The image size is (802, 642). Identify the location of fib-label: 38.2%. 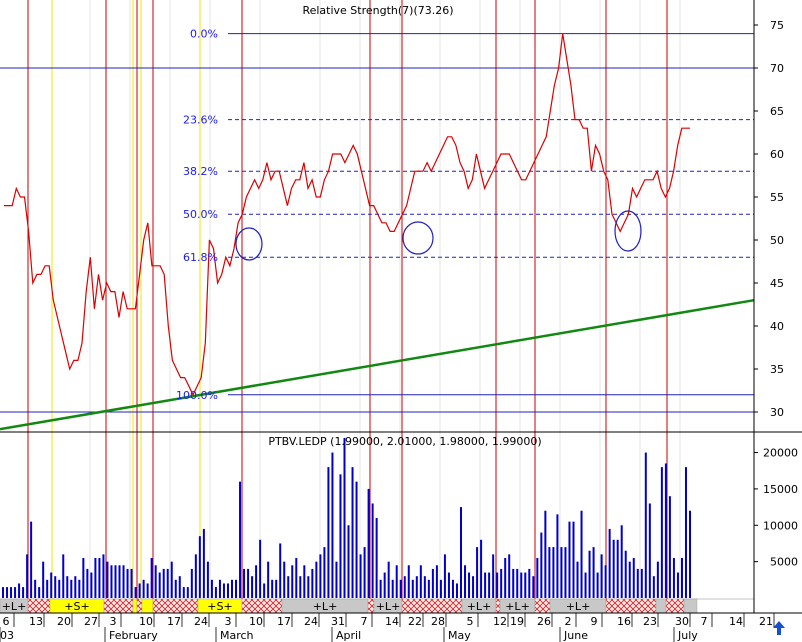
(200, 171).